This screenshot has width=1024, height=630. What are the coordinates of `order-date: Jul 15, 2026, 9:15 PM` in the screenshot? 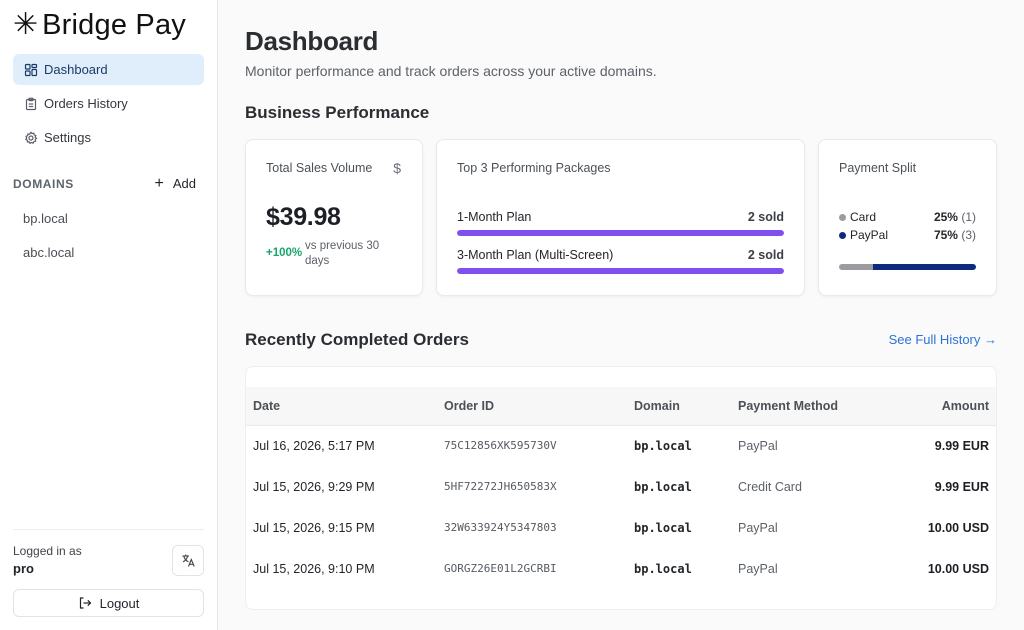 It's located at (314, 527).